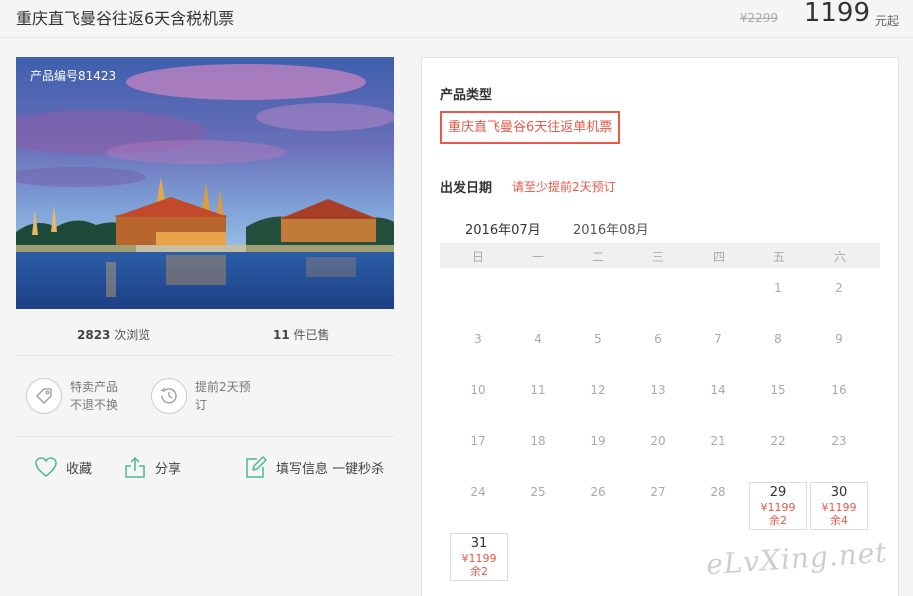 The image size is (913, 596). What do you see at coordinates (839, 339) in the screenshot?
I see `calendar-day: 9` at bounding box center [839, 339].